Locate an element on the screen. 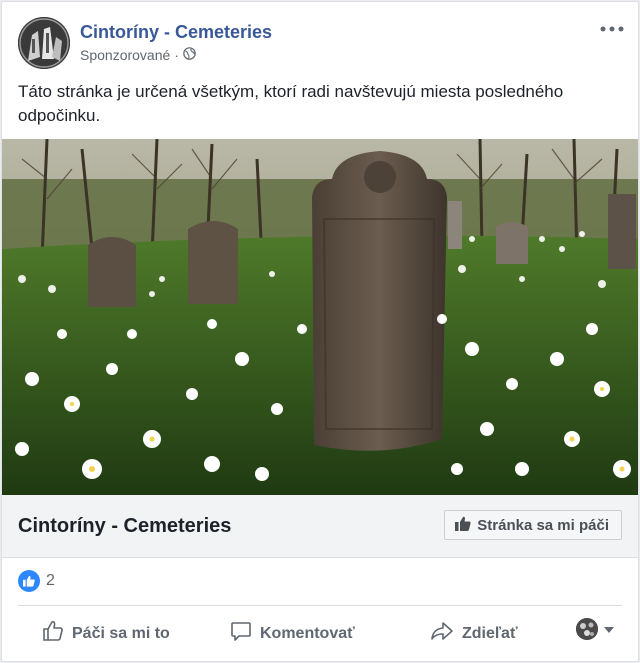 The height and width of the screenshot is (663, 640). comment-label: Komentovať is located at coordinates (307, 633).